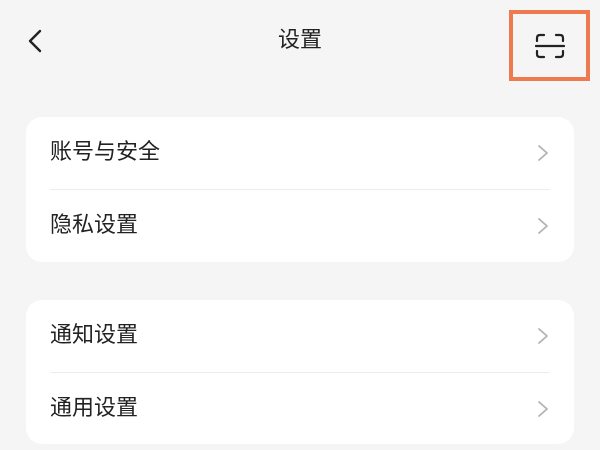 This screenshot has width=600, height=450. Describe the element at coordinates (105, 152) in the screenshot. I see `account-security-label: 账号与安全` at that location.